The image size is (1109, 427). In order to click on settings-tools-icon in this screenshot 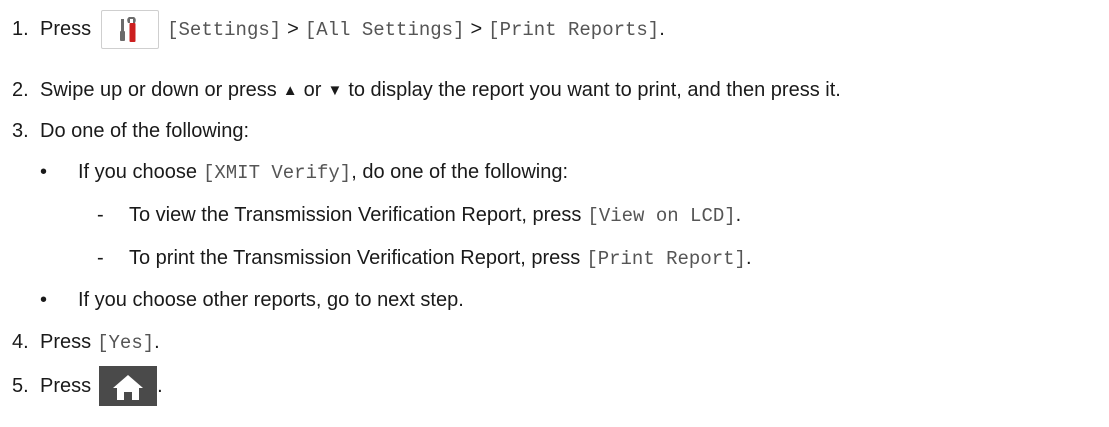, I will do `click(130, 29)`.